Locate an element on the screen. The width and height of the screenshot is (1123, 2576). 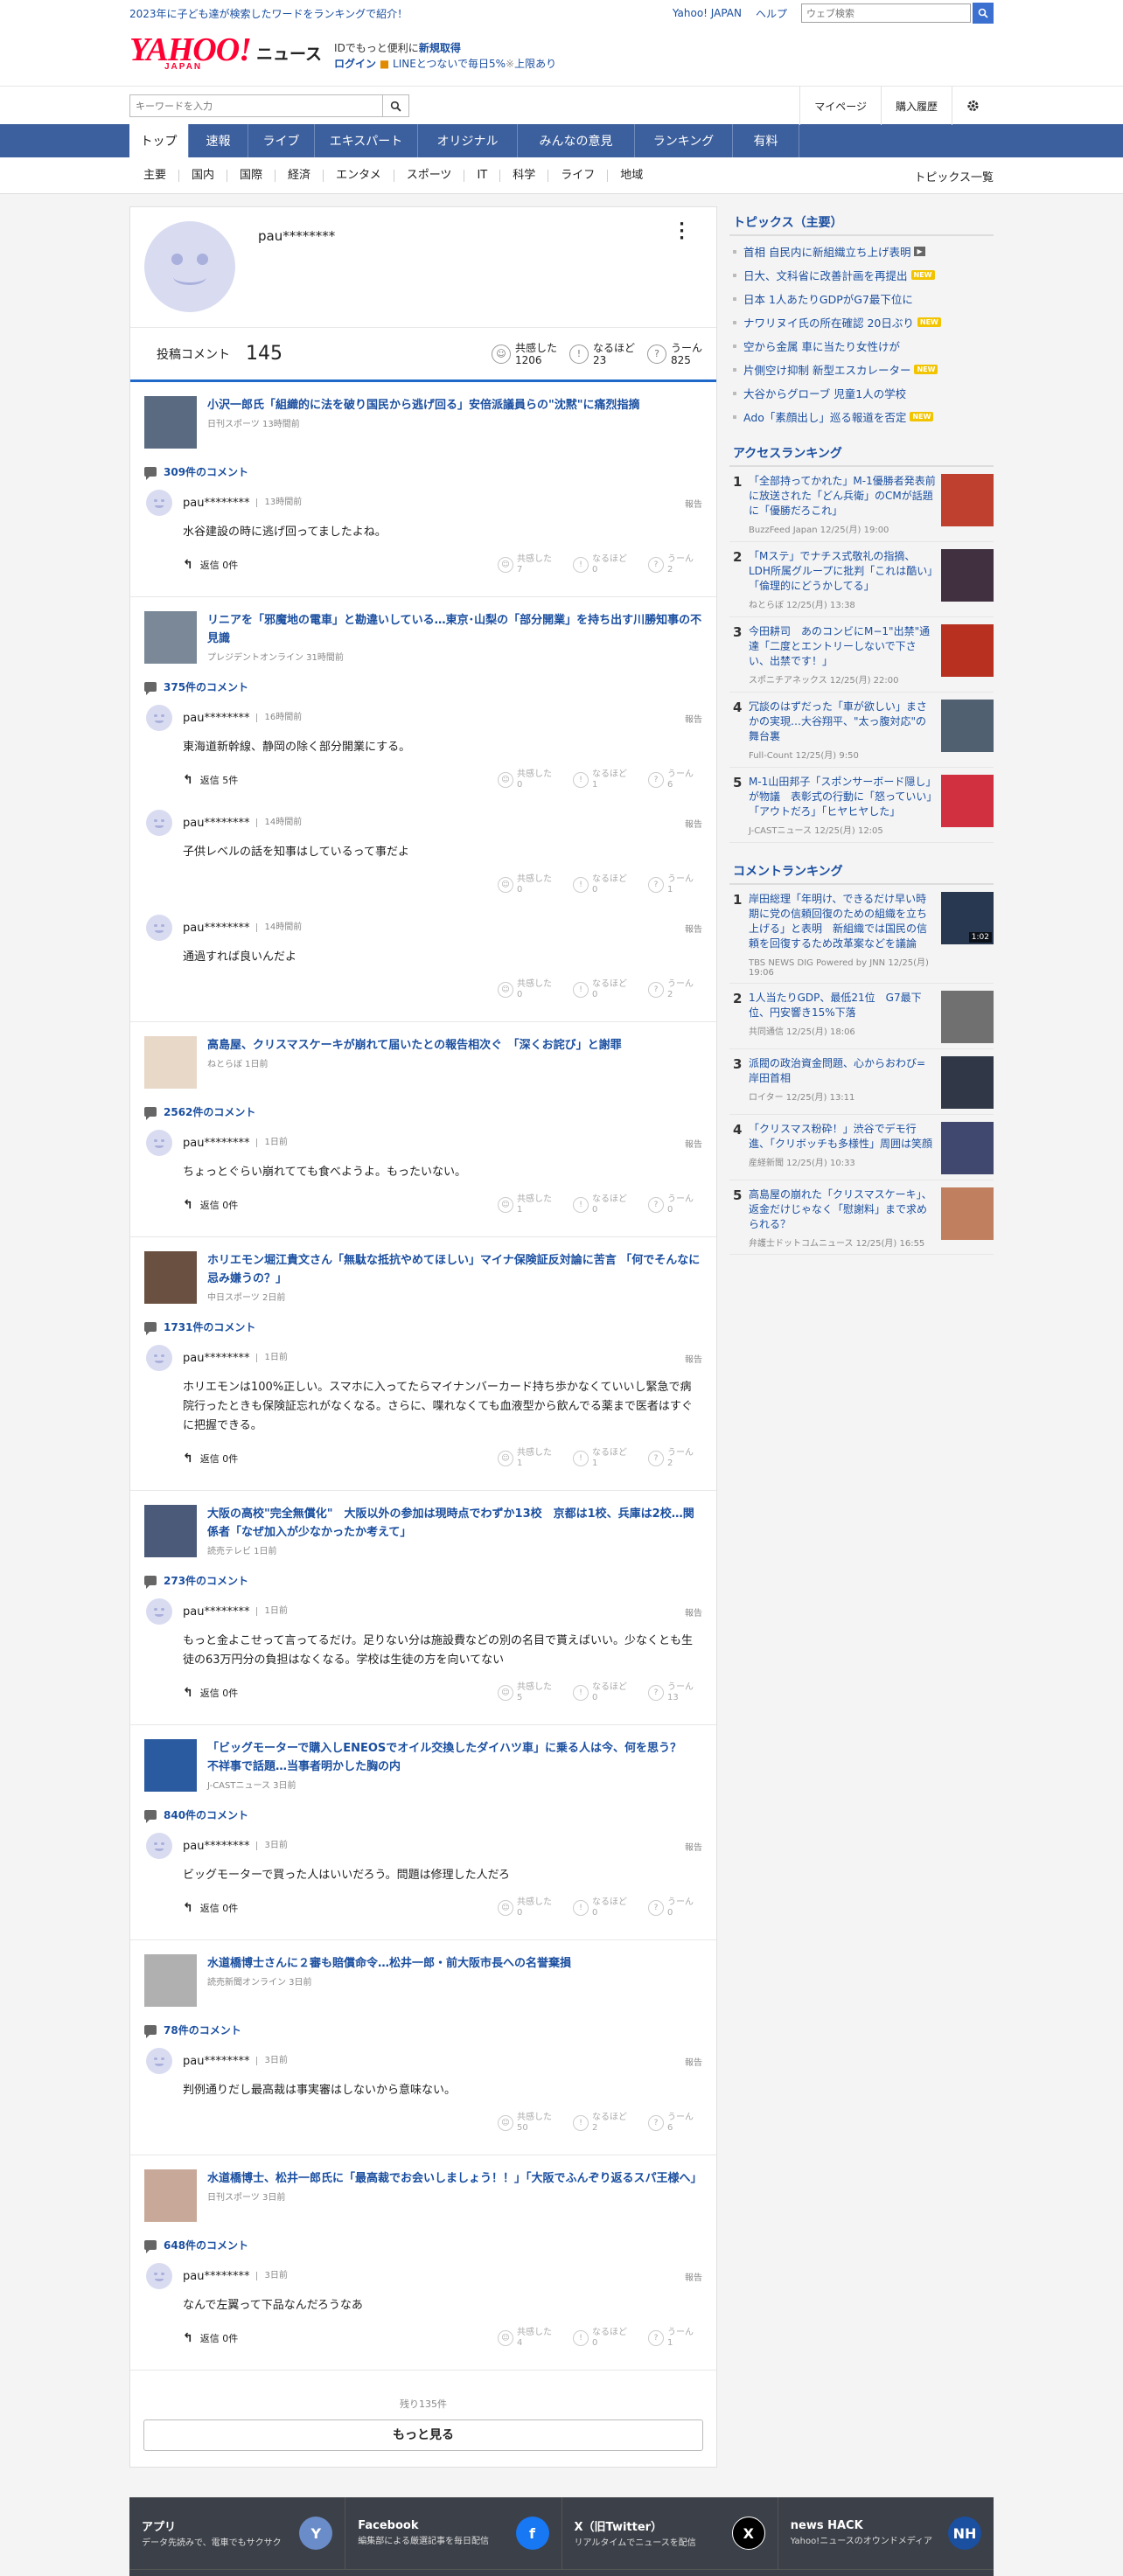
category-link: 国際 is located at coordinates (251, 176).